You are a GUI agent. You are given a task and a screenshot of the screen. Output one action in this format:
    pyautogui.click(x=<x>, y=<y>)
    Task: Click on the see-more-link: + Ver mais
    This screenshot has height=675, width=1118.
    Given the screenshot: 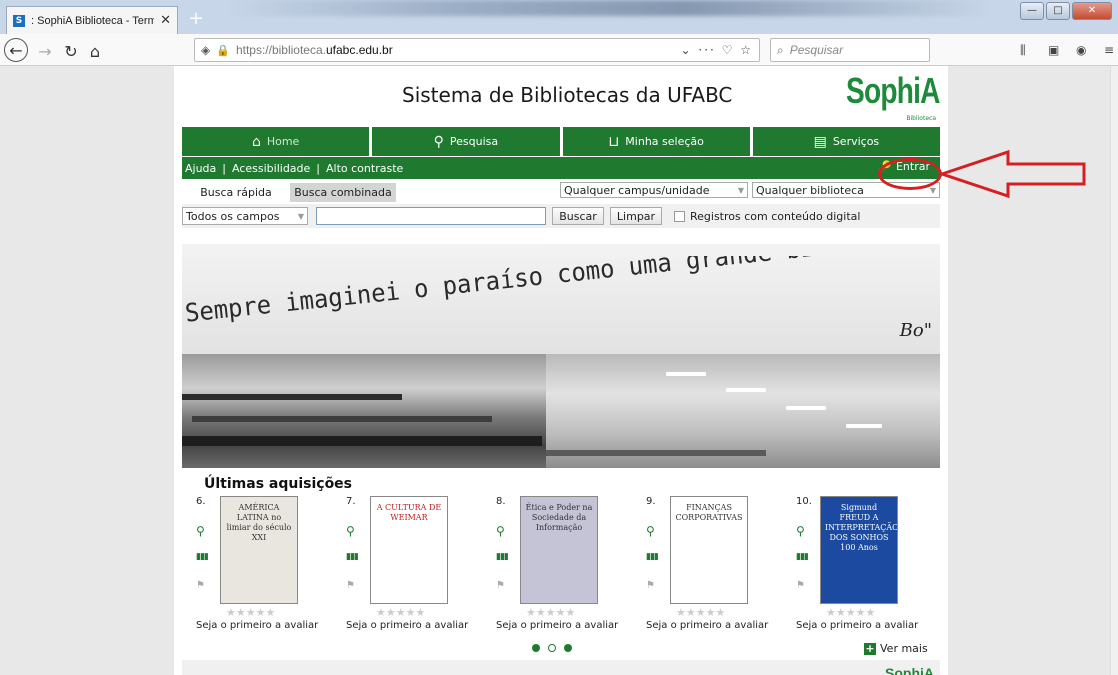 What is the action you would take?
    pyautogui.click(x=896, y=648)
    